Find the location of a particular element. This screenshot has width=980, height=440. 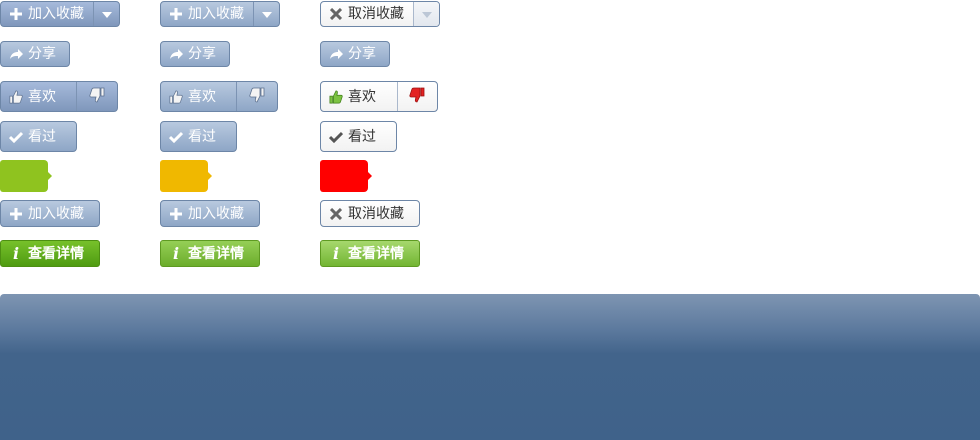

like-dislike-group-1: 喜欢 is located at coordinates (59, 96).